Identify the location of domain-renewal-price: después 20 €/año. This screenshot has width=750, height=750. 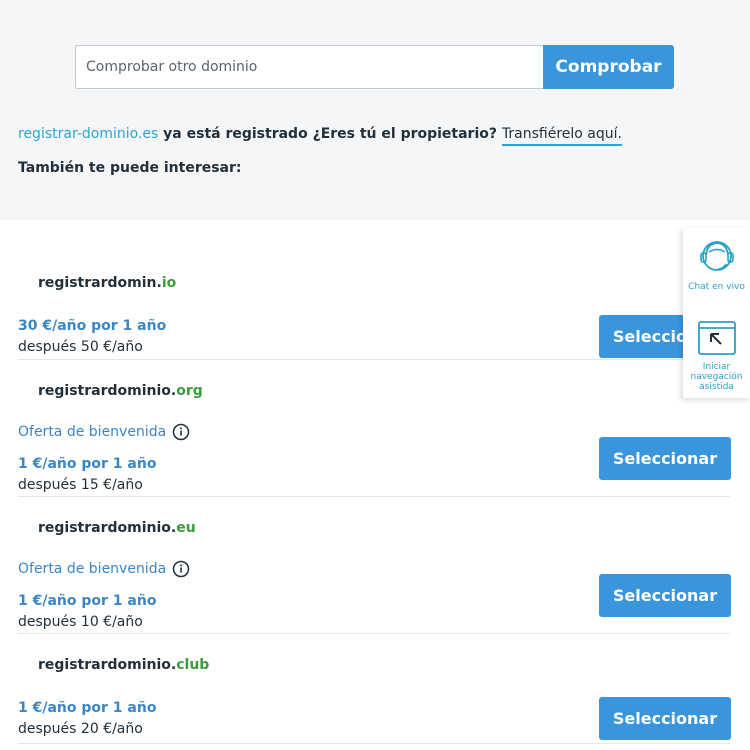
(80, 729).